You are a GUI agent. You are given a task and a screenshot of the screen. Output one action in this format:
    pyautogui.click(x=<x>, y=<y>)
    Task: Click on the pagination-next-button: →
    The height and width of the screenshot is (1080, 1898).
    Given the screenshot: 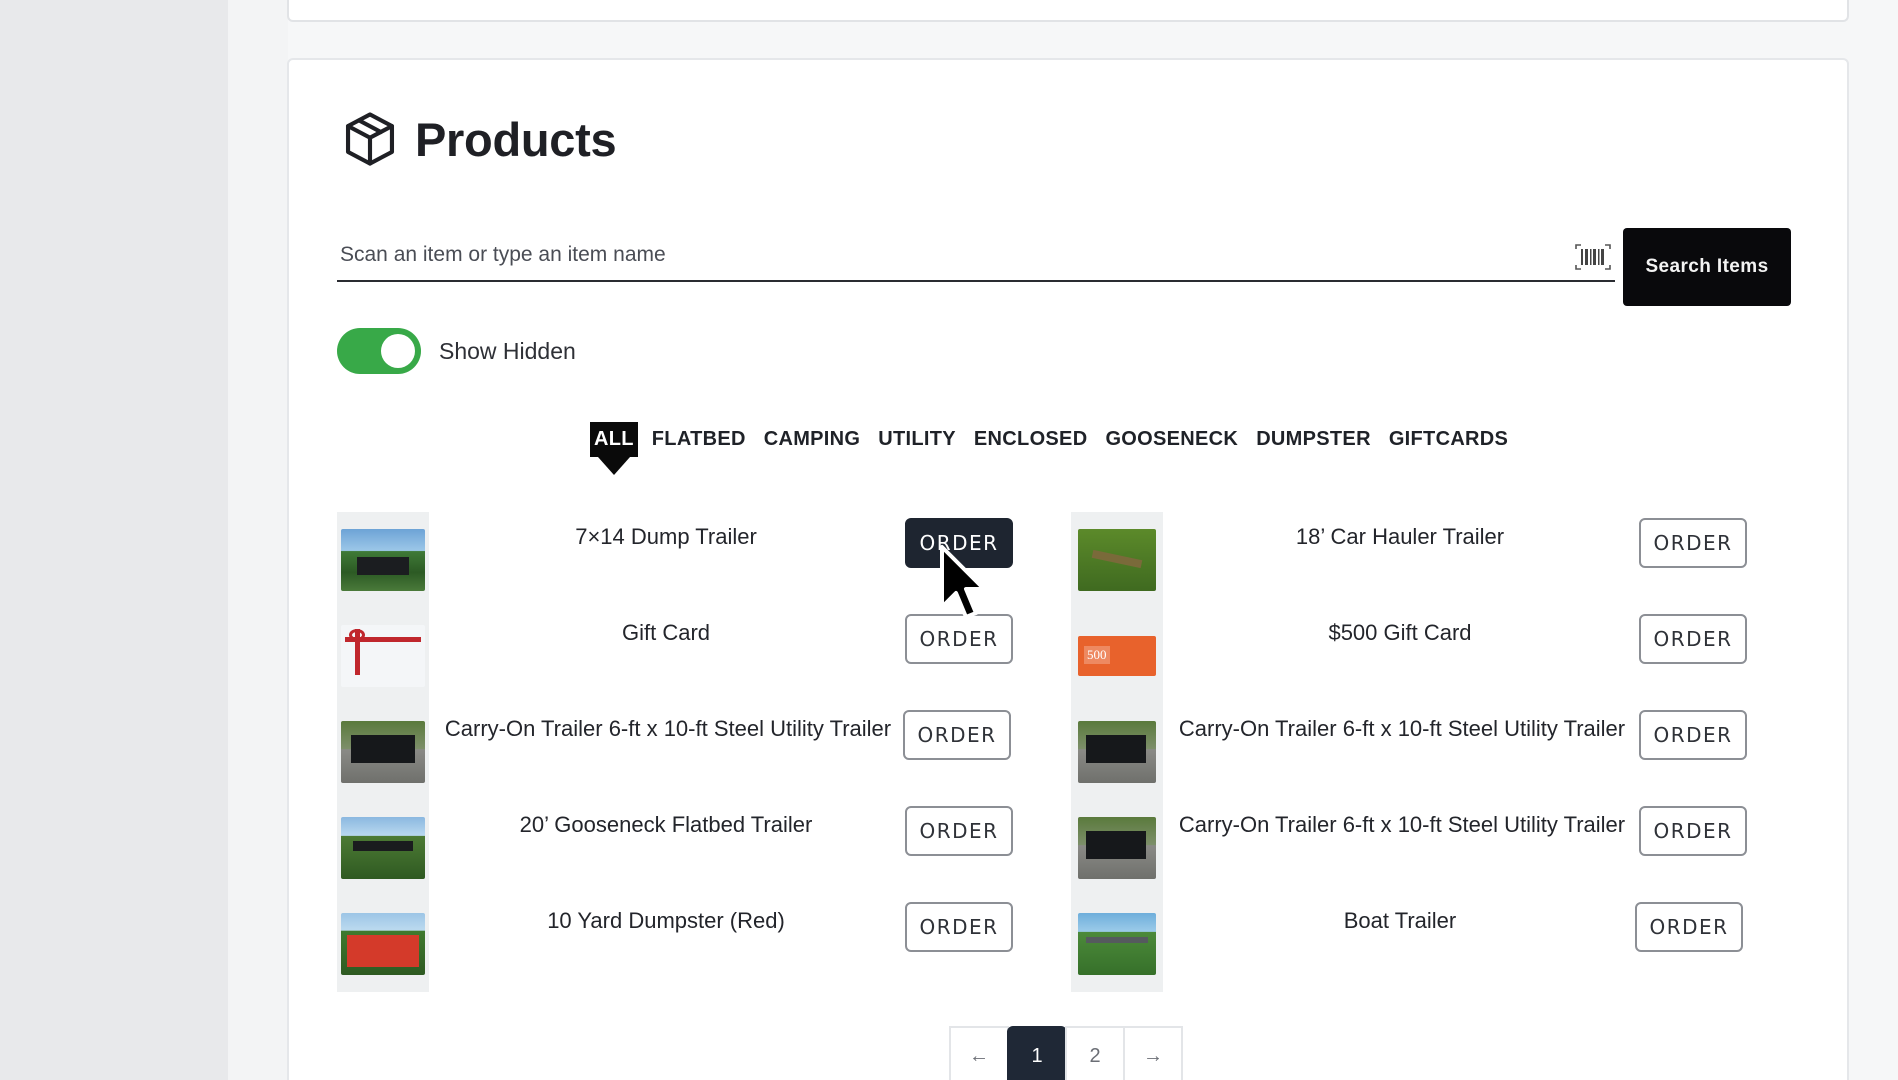 What is the action you would take?
    pyautogui.click(x=1153, y=1053)
    